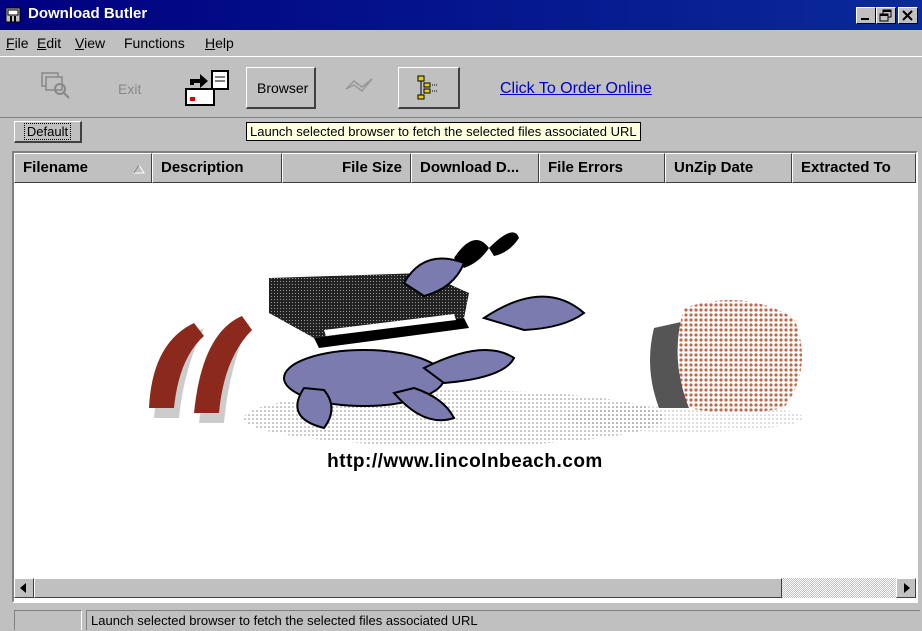 This screenshot has width=922, height=631. What do you see at coordinates (461, 43) in the screenshot?
I see `menu-bar: File Edit View Functions Help` at bounding box center [461, 43].